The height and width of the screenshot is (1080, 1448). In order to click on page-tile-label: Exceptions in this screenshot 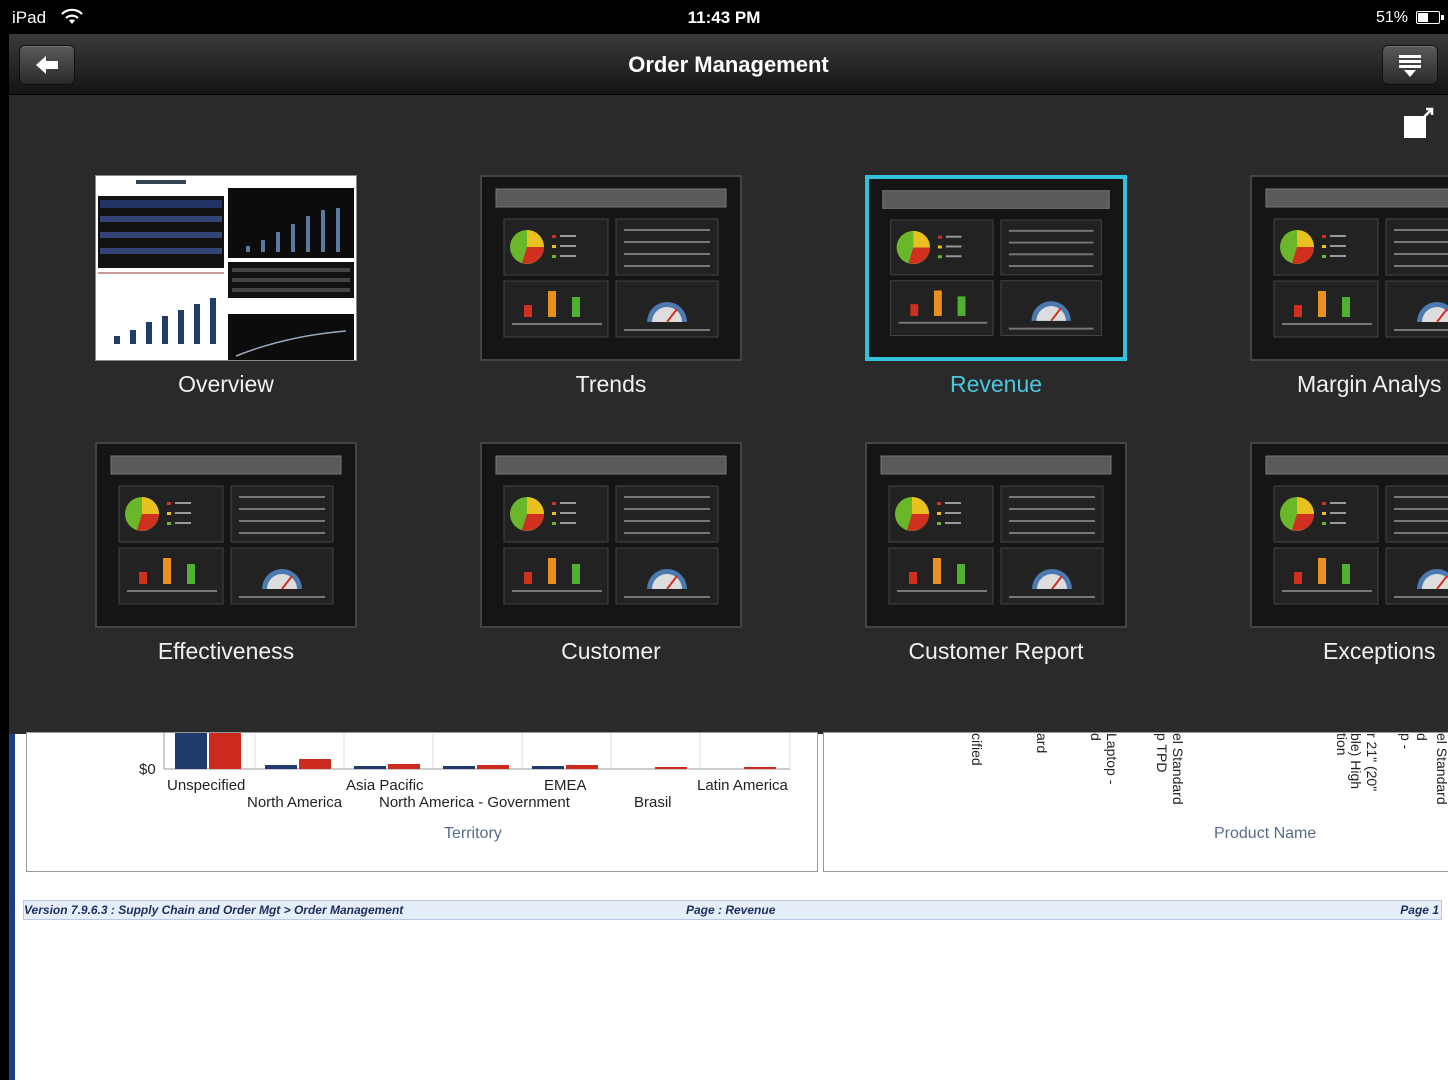, I will do `click(1379, 651)`.